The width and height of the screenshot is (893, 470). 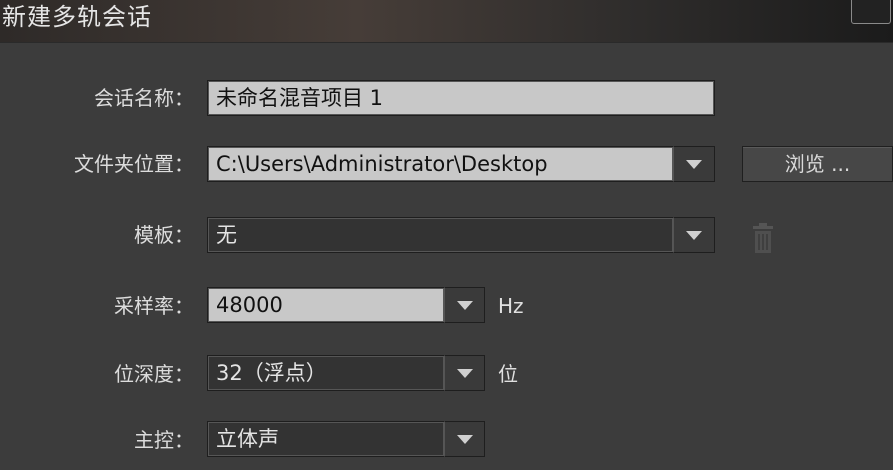 I want to click on bit-depth-label: 位深度：, so click(x=154, y=374).